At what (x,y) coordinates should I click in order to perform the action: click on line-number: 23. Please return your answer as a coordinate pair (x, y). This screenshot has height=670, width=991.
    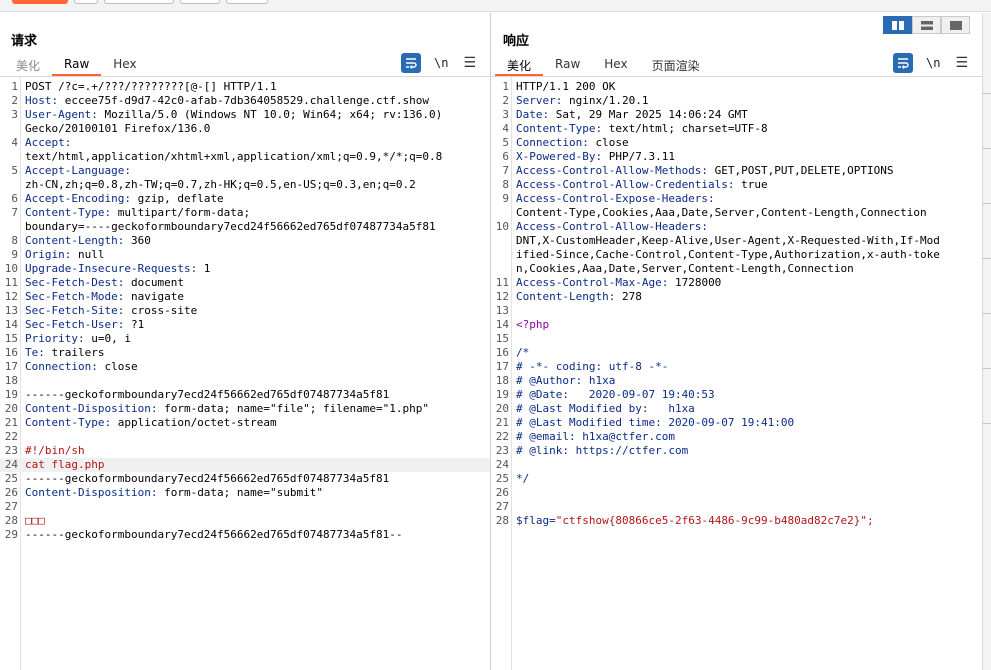
    Looking at the image, I should click on (11, 450).